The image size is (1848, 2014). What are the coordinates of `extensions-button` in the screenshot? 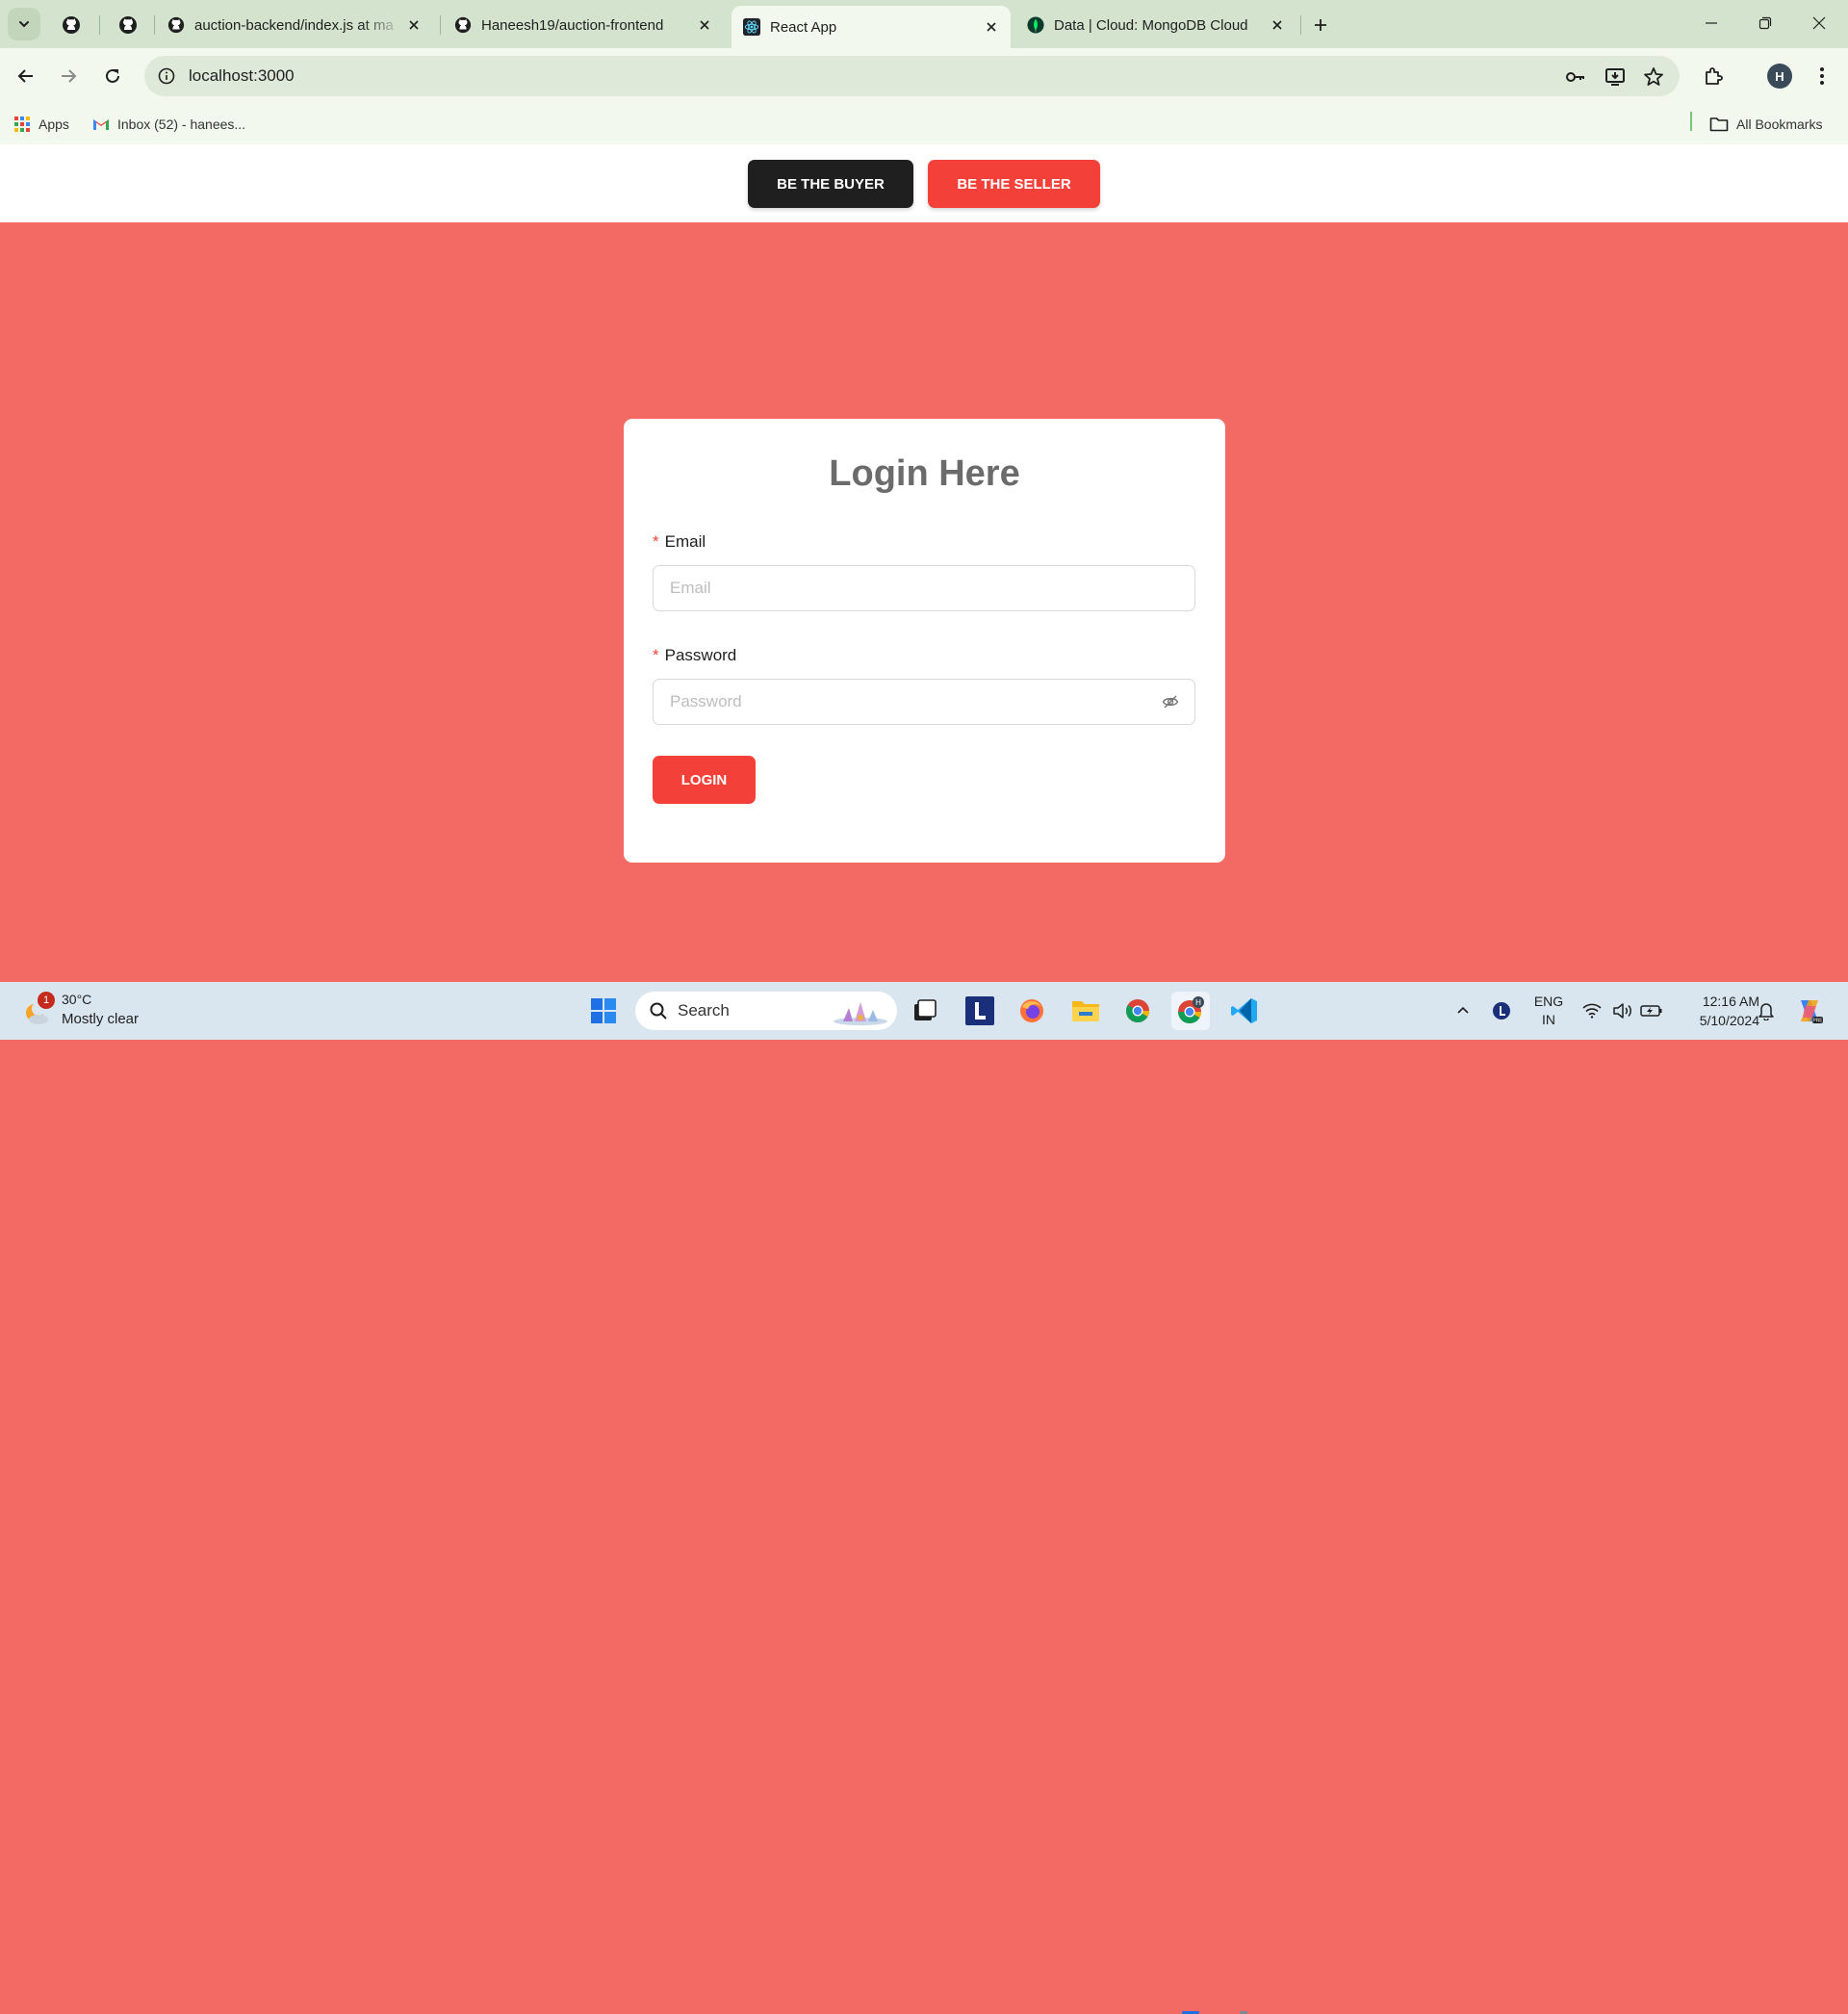 It's located at (1713, 76).